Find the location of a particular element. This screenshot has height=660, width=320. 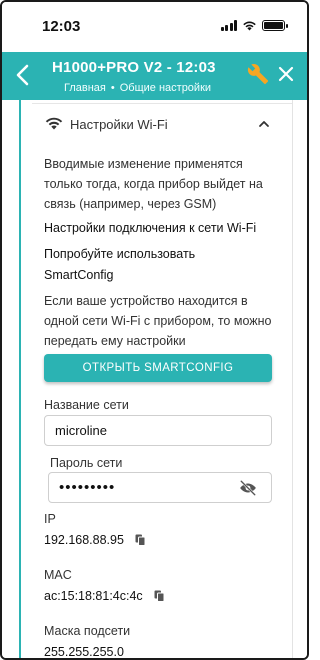

mac-value: ac:15:18:81:4c:4c is located at coordinates (93, 596).